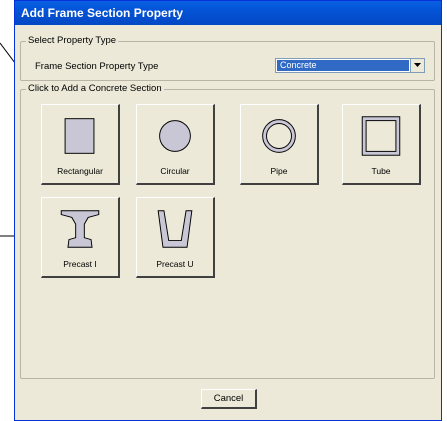 This screenshot has height=421, width=447. I want to click on circular-section-button: Circular, so click(175, 144).